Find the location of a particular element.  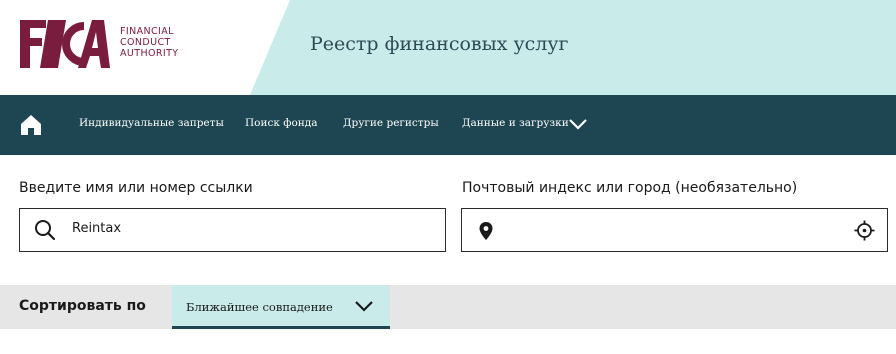

location-pin-icon is located at coordinates (486, 231).